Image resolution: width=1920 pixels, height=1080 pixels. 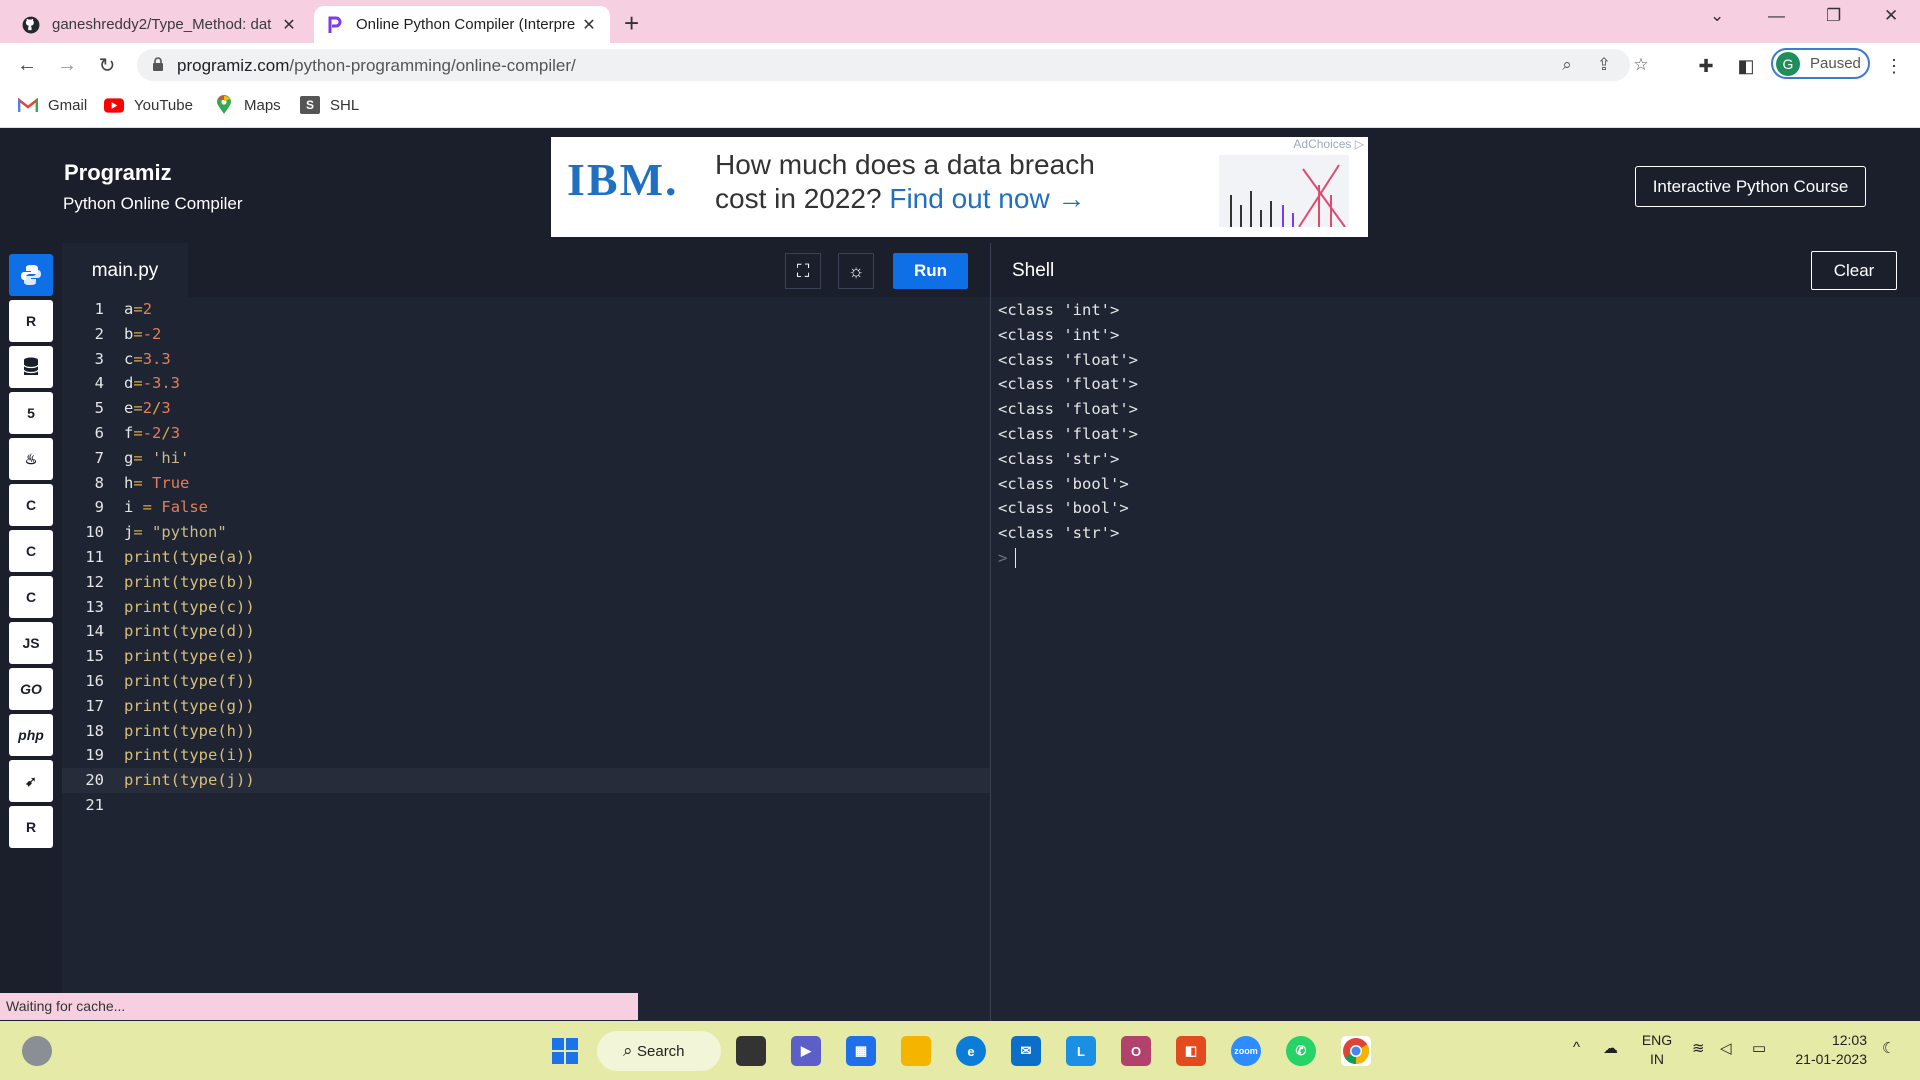 I want to click on weather-widget-icon, so click(x=37, y=1051).